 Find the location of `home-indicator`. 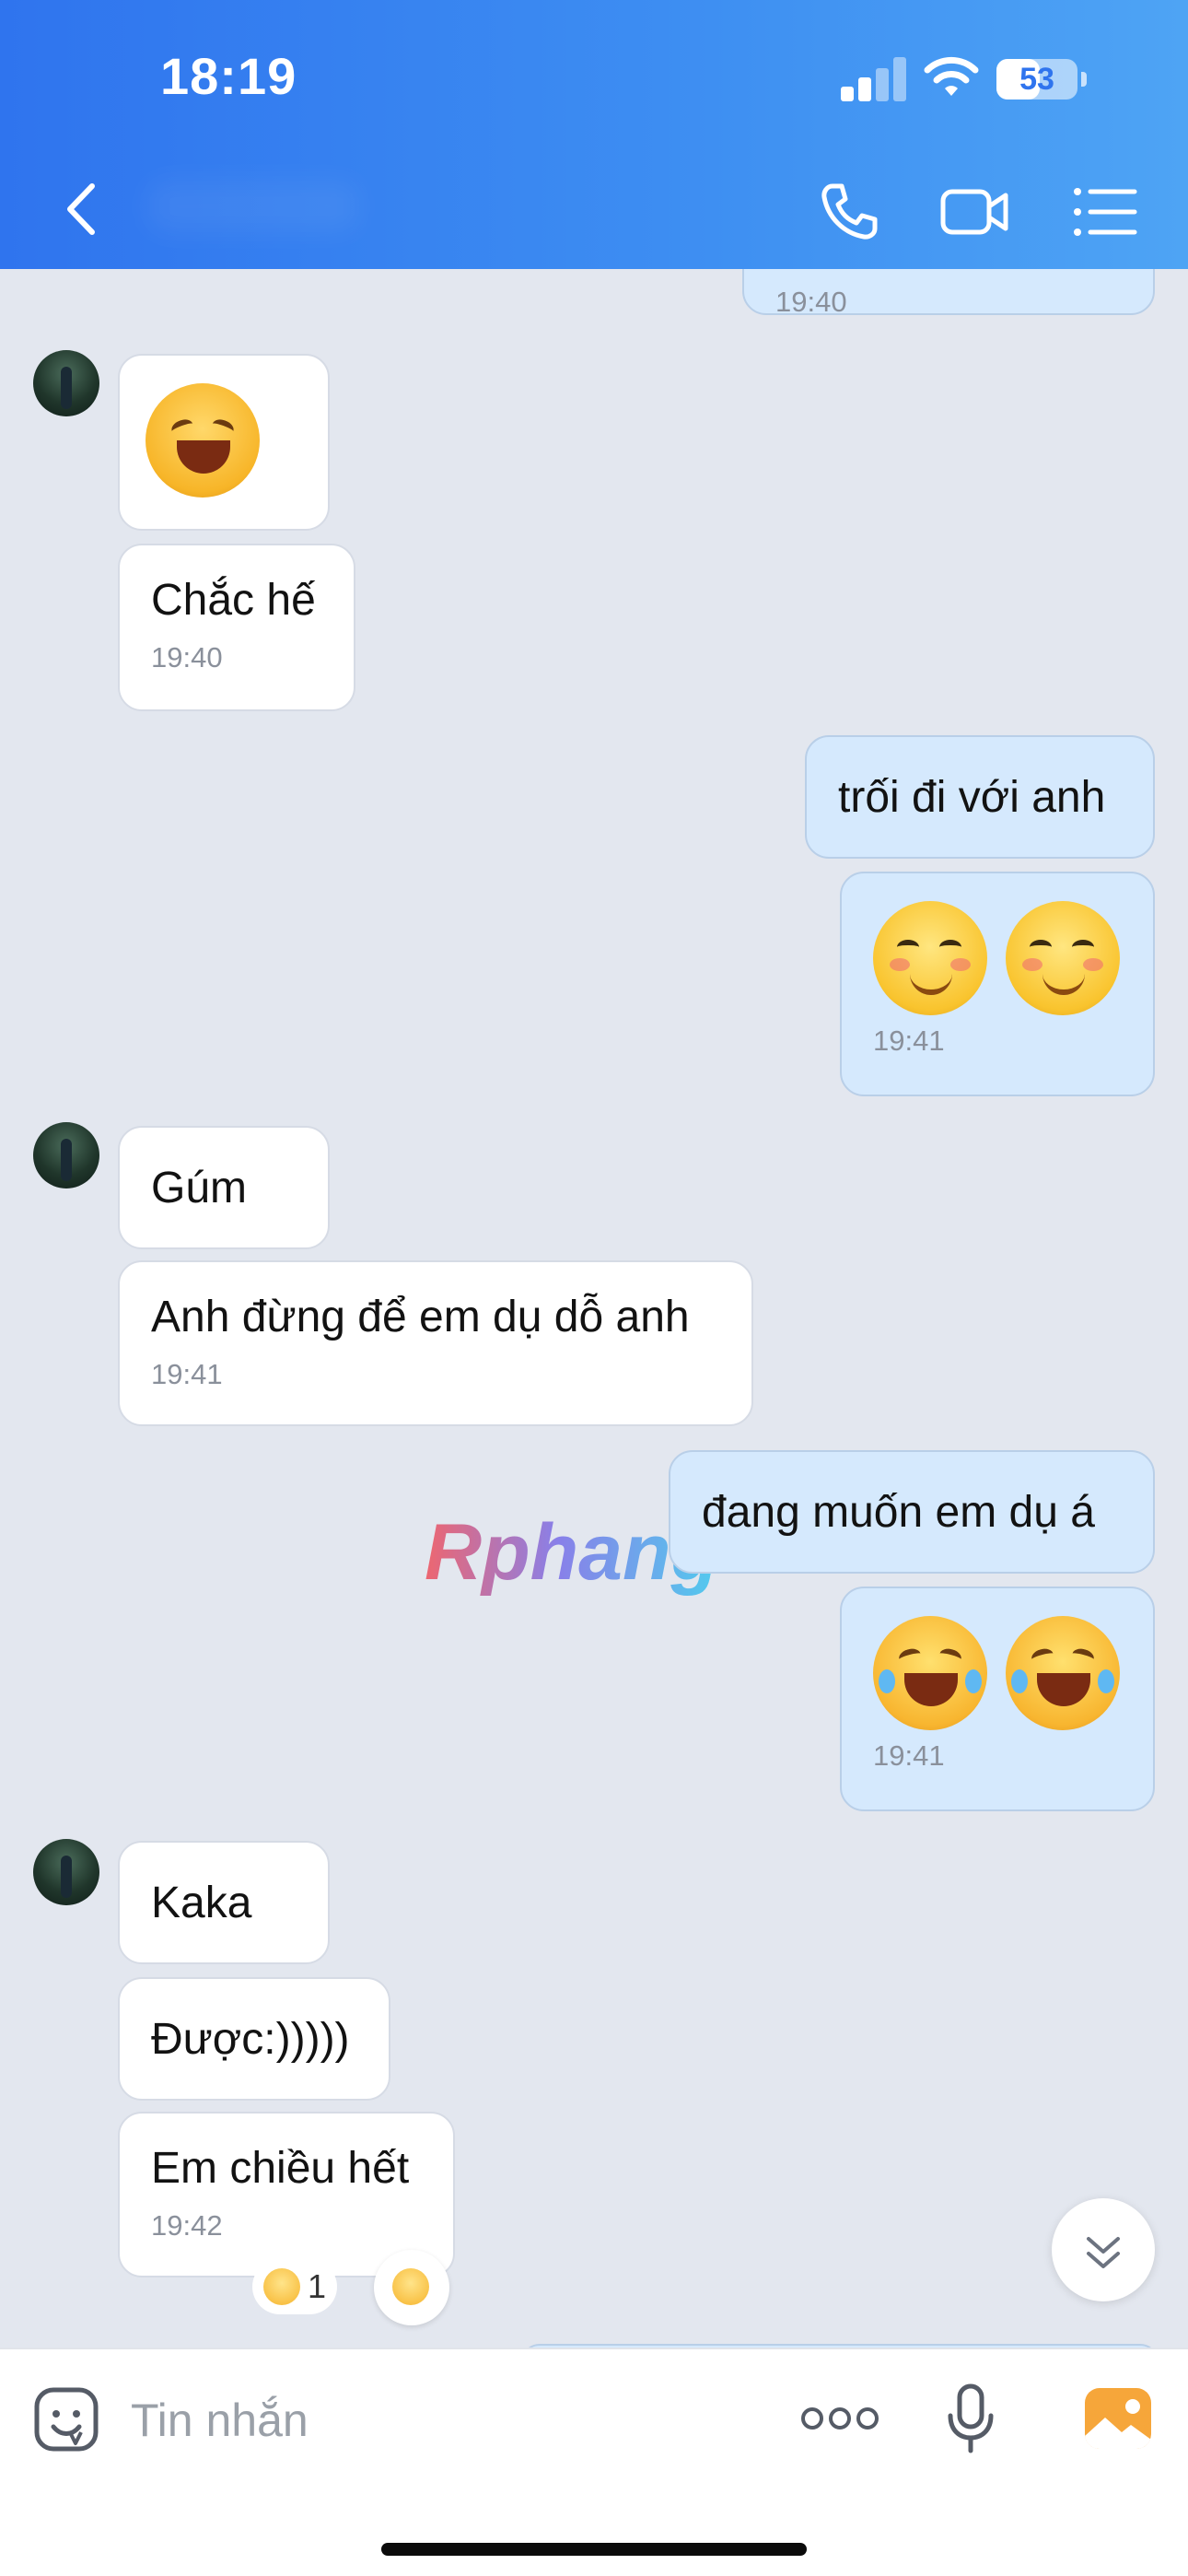

home-indicator is located at coordinates (594, 2549).